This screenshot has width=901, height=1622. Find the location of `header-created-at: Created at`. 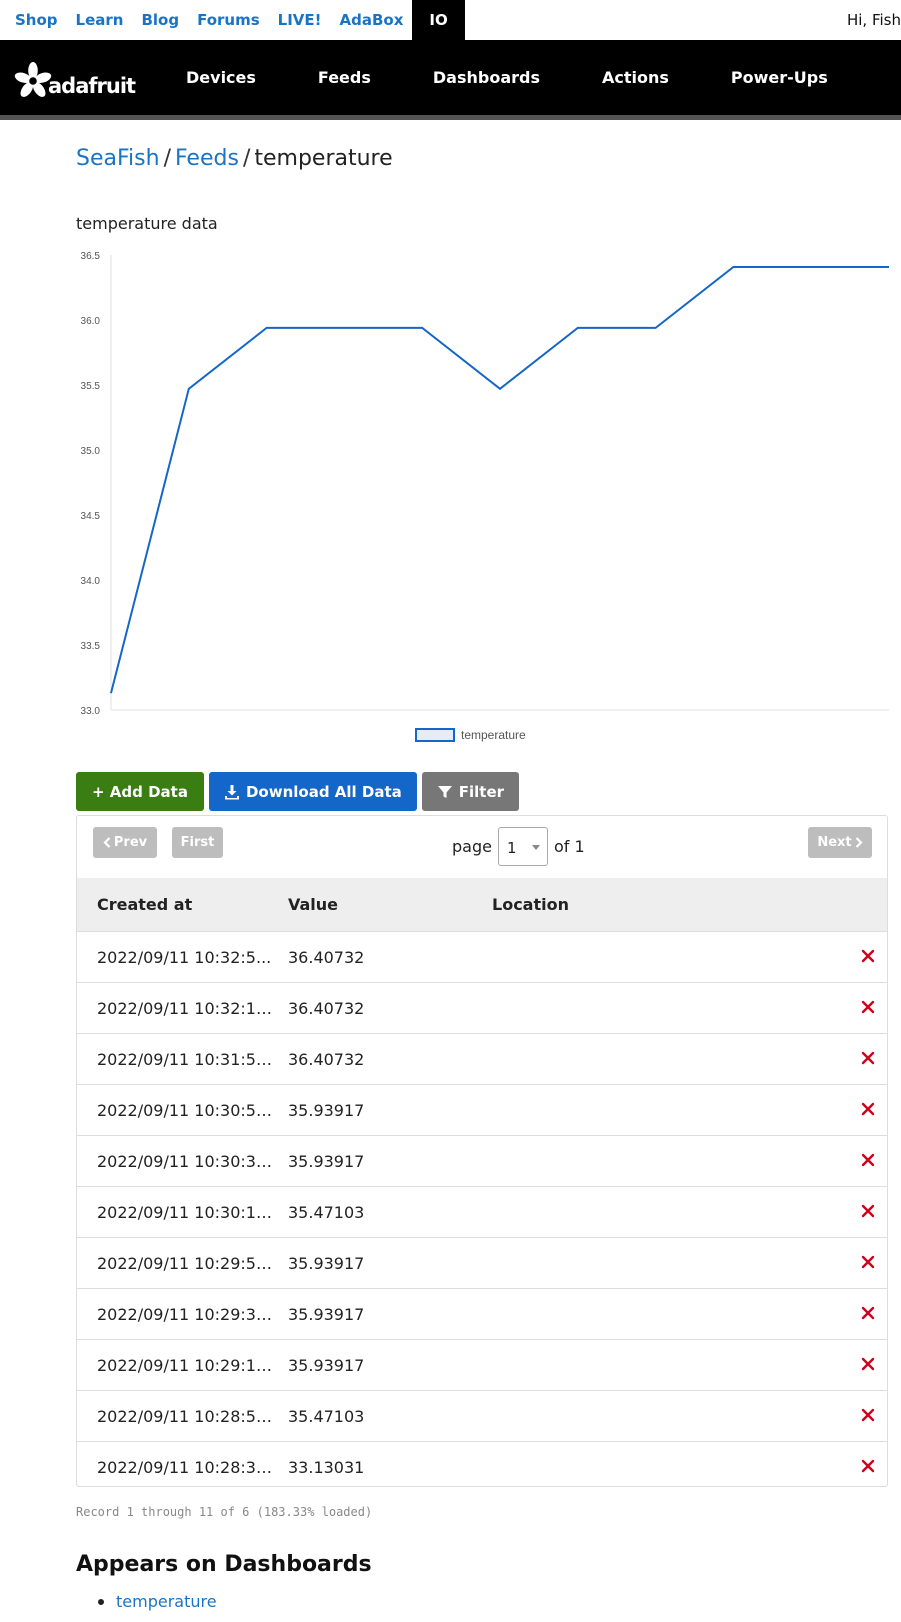

header-created-at: Created at is located at coordinates (144, 904).